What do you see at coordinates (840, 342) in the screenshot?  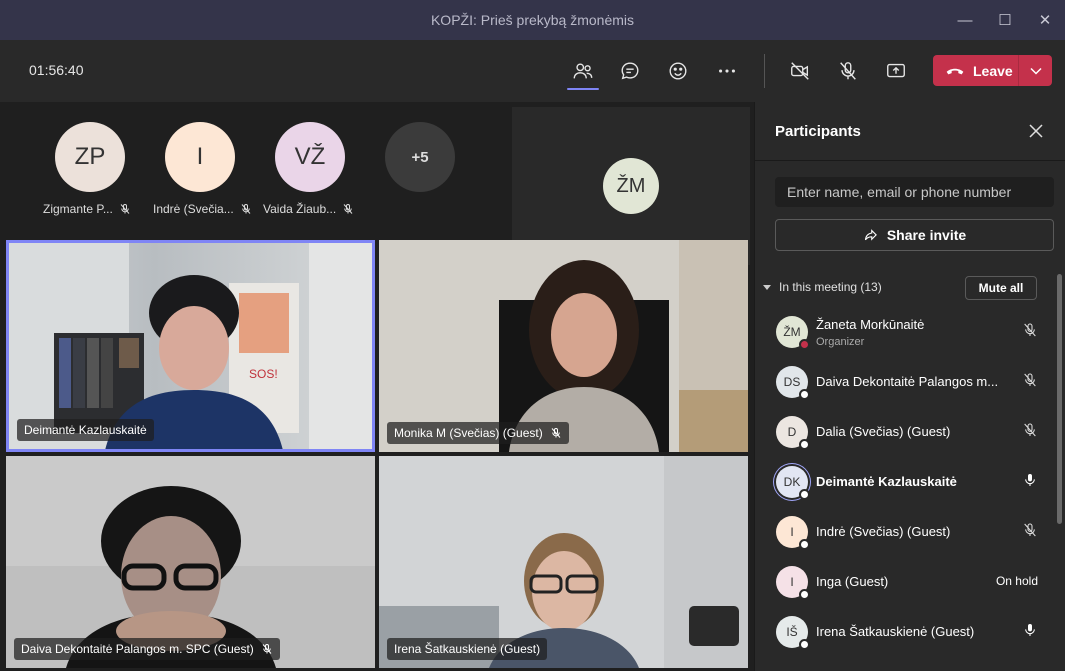 I see `participant-role: Organizer` at bounding box center [840, 342].